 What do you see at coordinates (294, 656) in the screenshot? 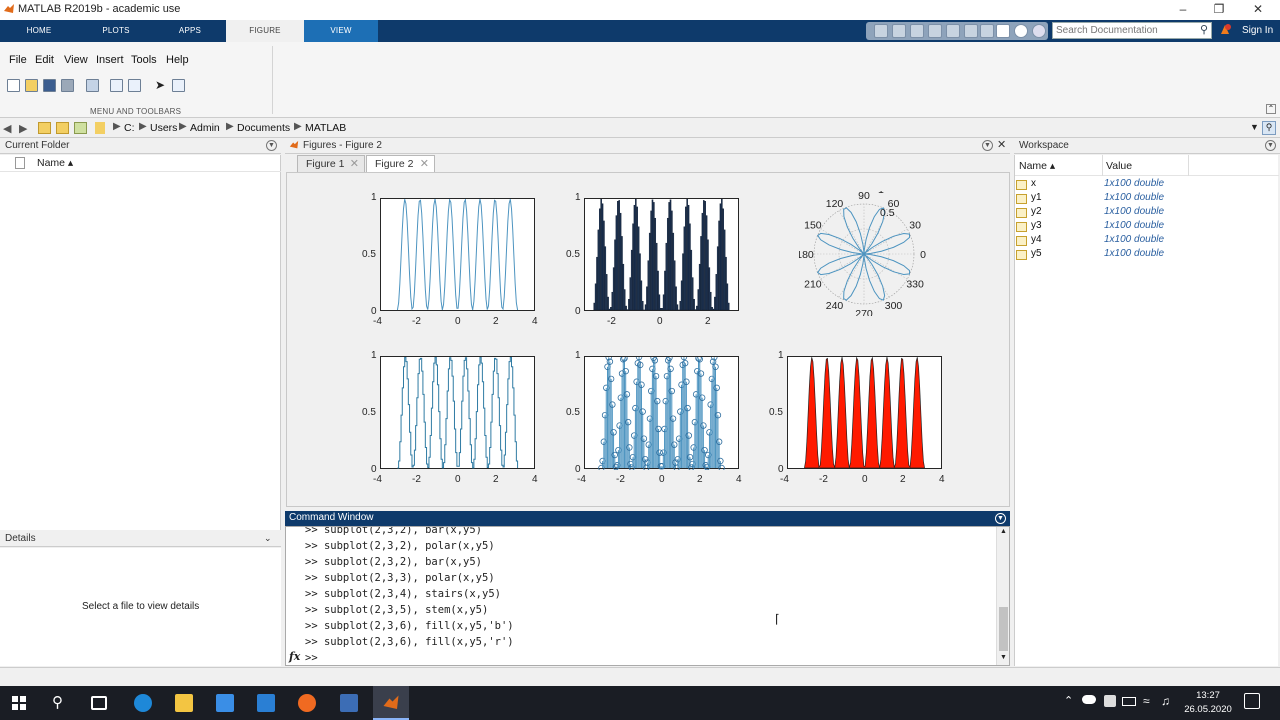
I see `function-browser-icon: fx` at bounding box center [294, 656].